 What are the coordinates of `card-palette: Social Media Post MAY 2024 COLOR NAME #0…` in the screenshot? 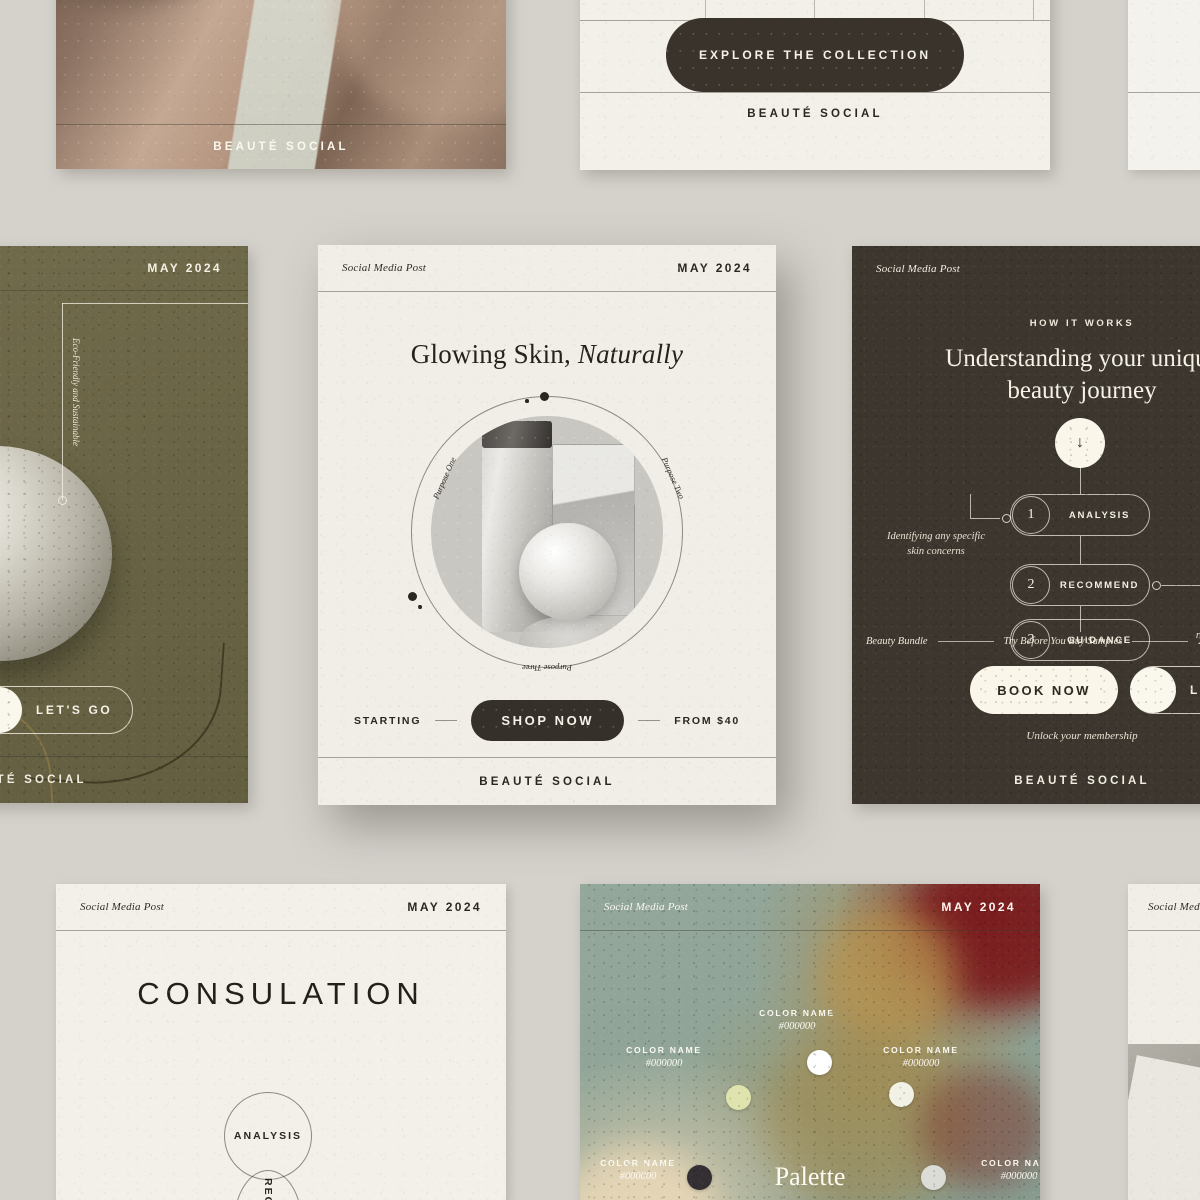 It's located at (810, 1042).